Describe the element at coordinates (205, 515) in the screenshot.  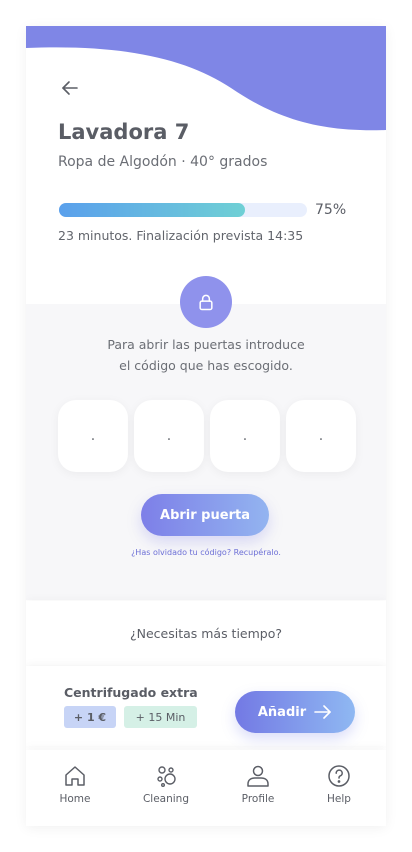
I see `open-door-button: Abrir puerta` at that location.